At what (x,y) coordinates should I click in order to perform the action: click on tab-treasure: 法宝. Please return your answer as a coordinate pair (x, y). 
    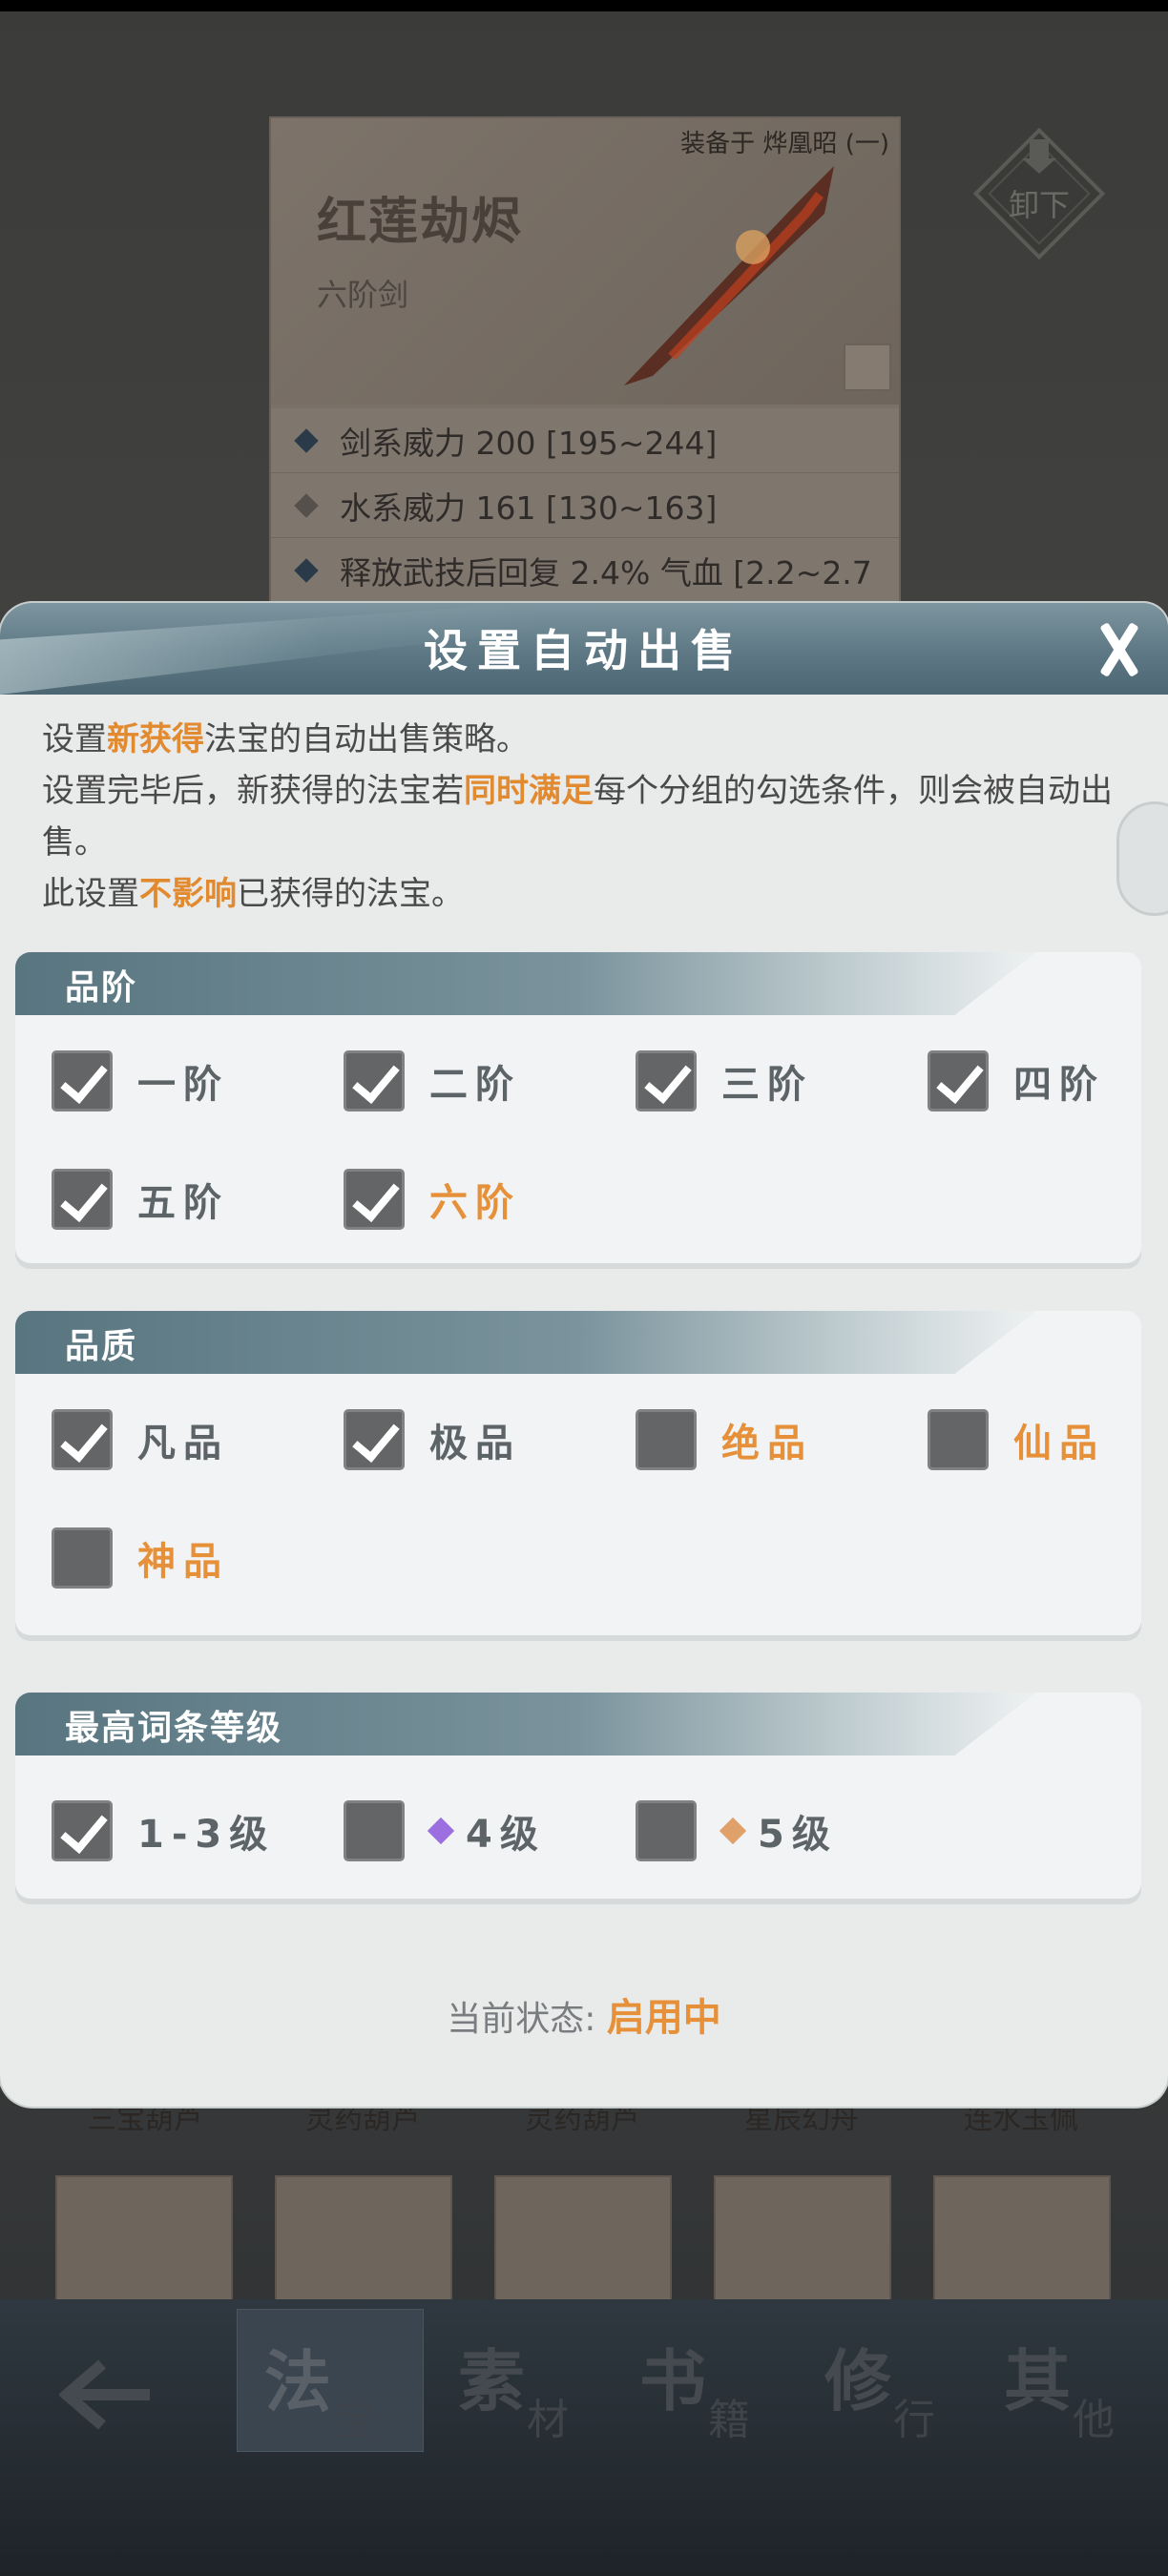
    Looking at the image, I should click on (330, 2380).